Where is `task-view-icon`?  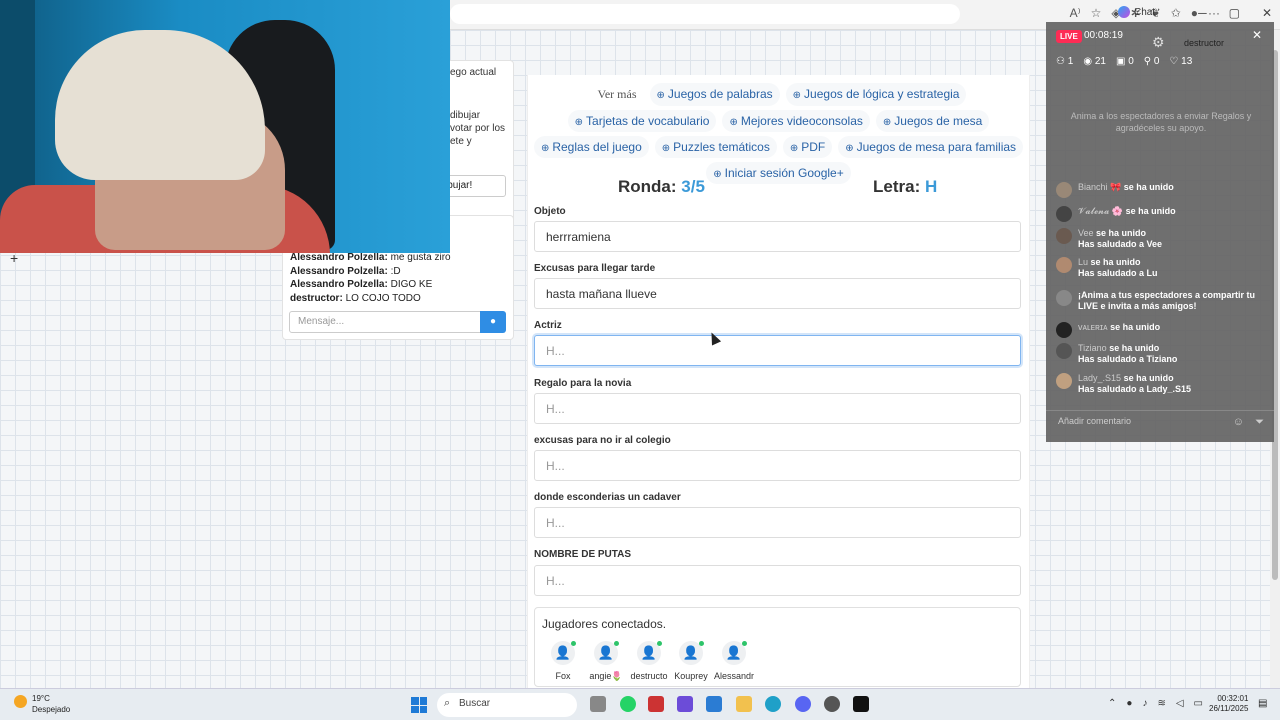
task-view-icon is located at coordinates (598, 704).